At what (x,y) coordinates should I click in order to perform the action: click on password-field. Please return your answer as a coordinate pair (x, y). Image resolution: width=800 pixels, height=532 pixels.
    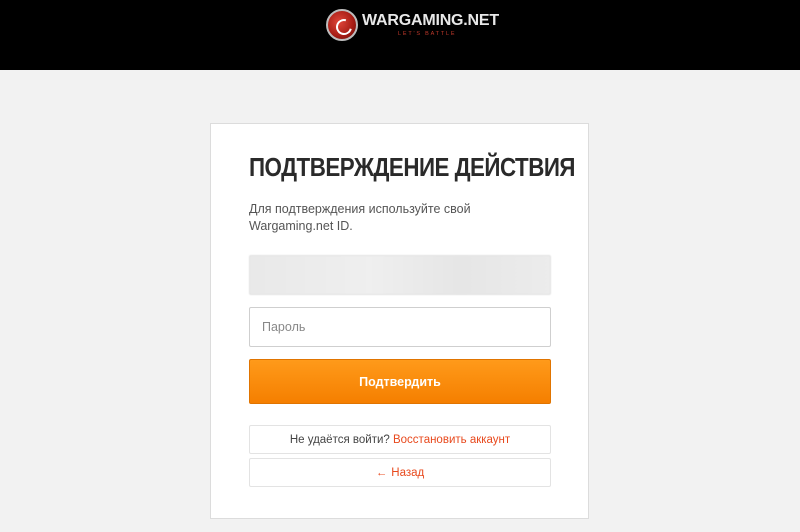
    Looking at the image, I should click on (400, 327).